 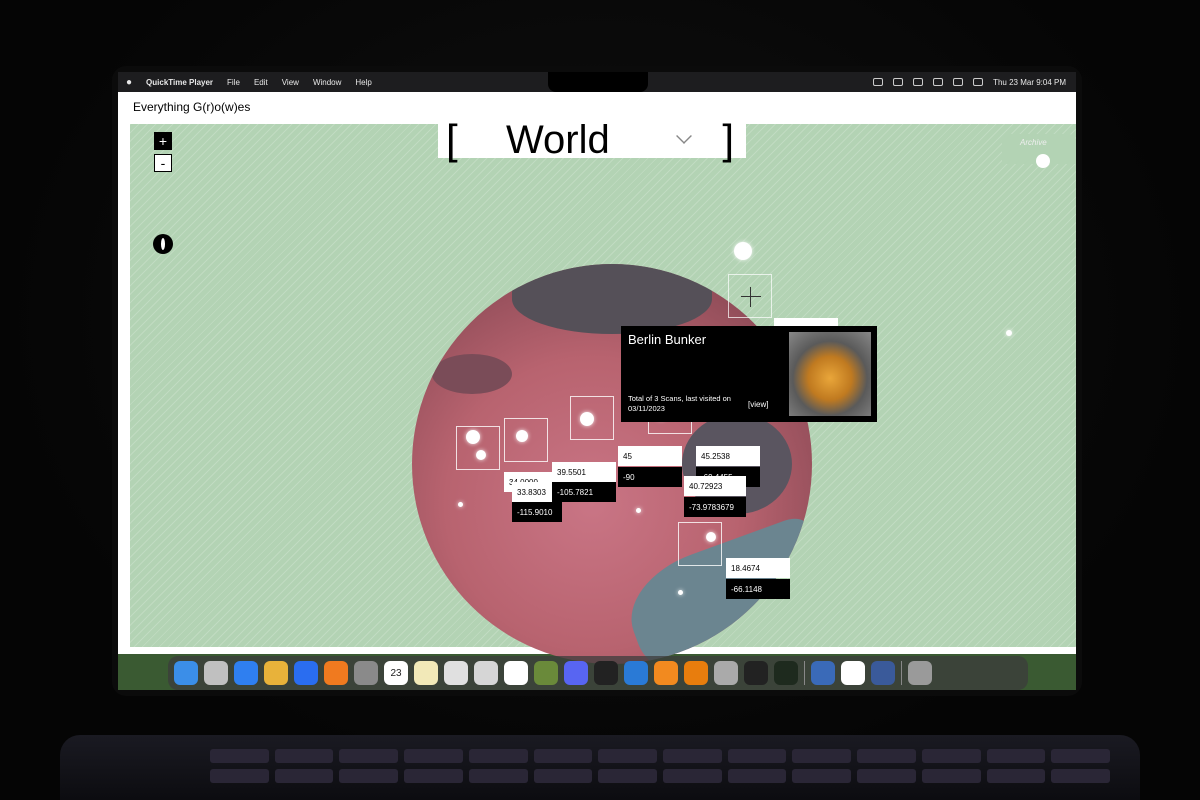 What do you see at coordinates (715, 507) in the screenshot?
I see `longitude-label: -73.9783679` at bounding box center [715, 507].